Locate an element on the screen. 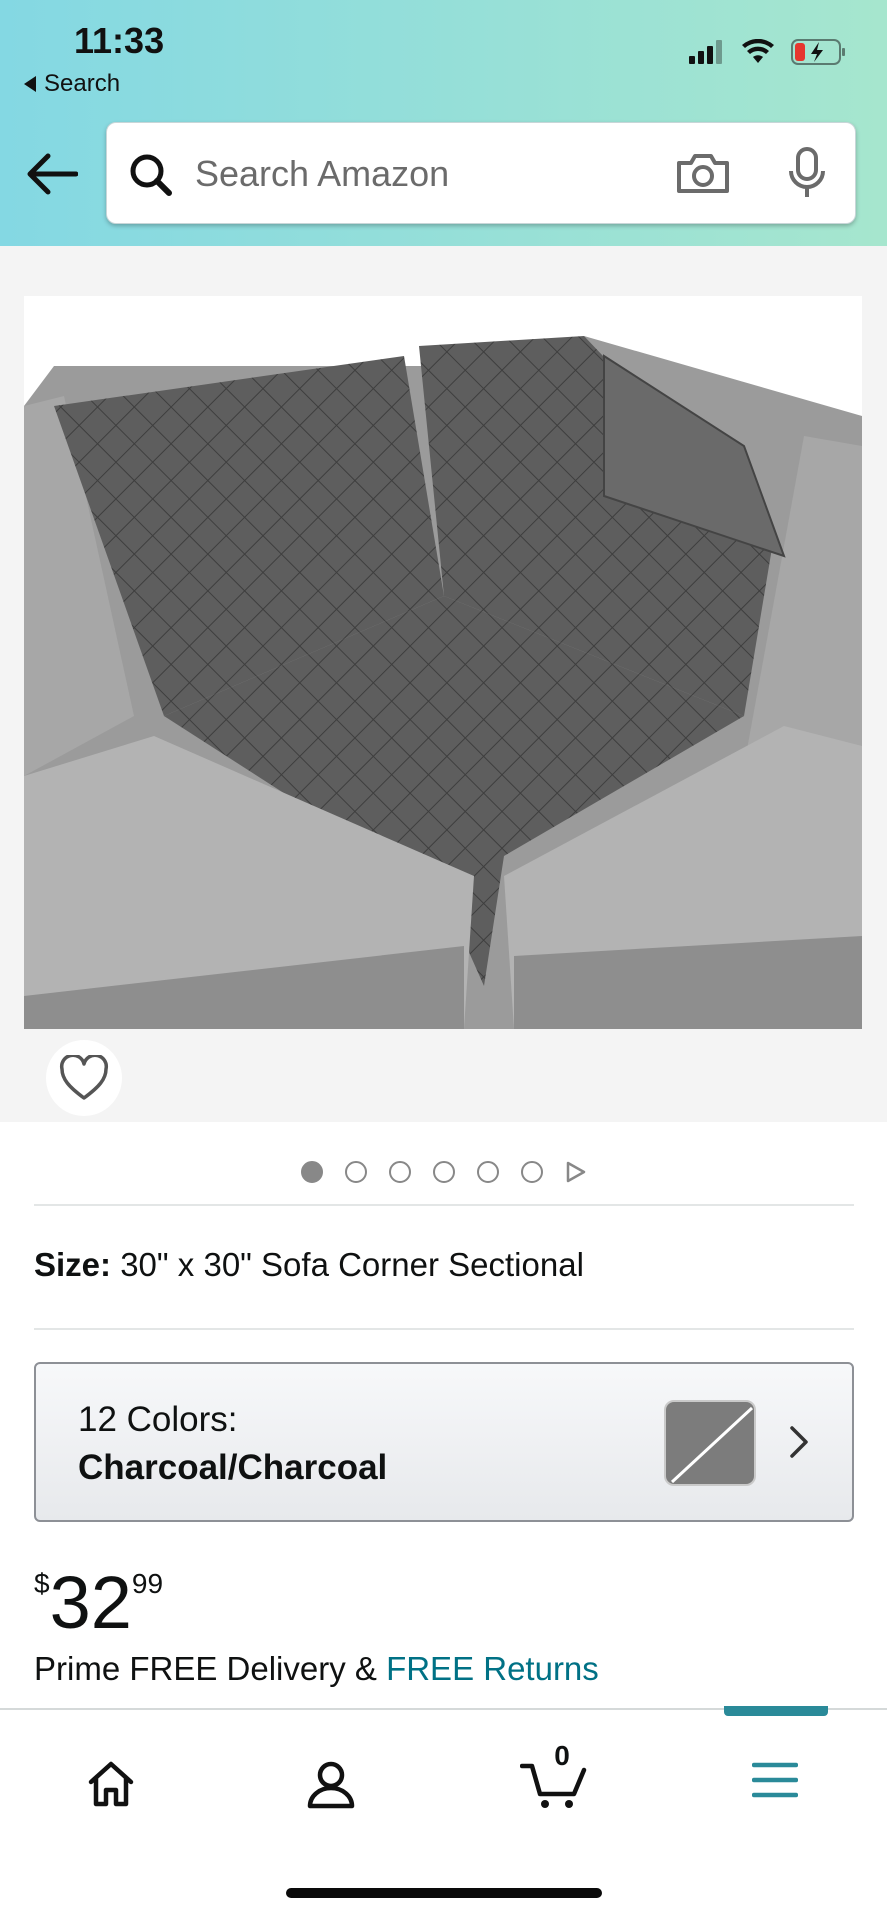 The image size is (887, 1920). price-fraction: 99 is located at coordinates (147, 1583).